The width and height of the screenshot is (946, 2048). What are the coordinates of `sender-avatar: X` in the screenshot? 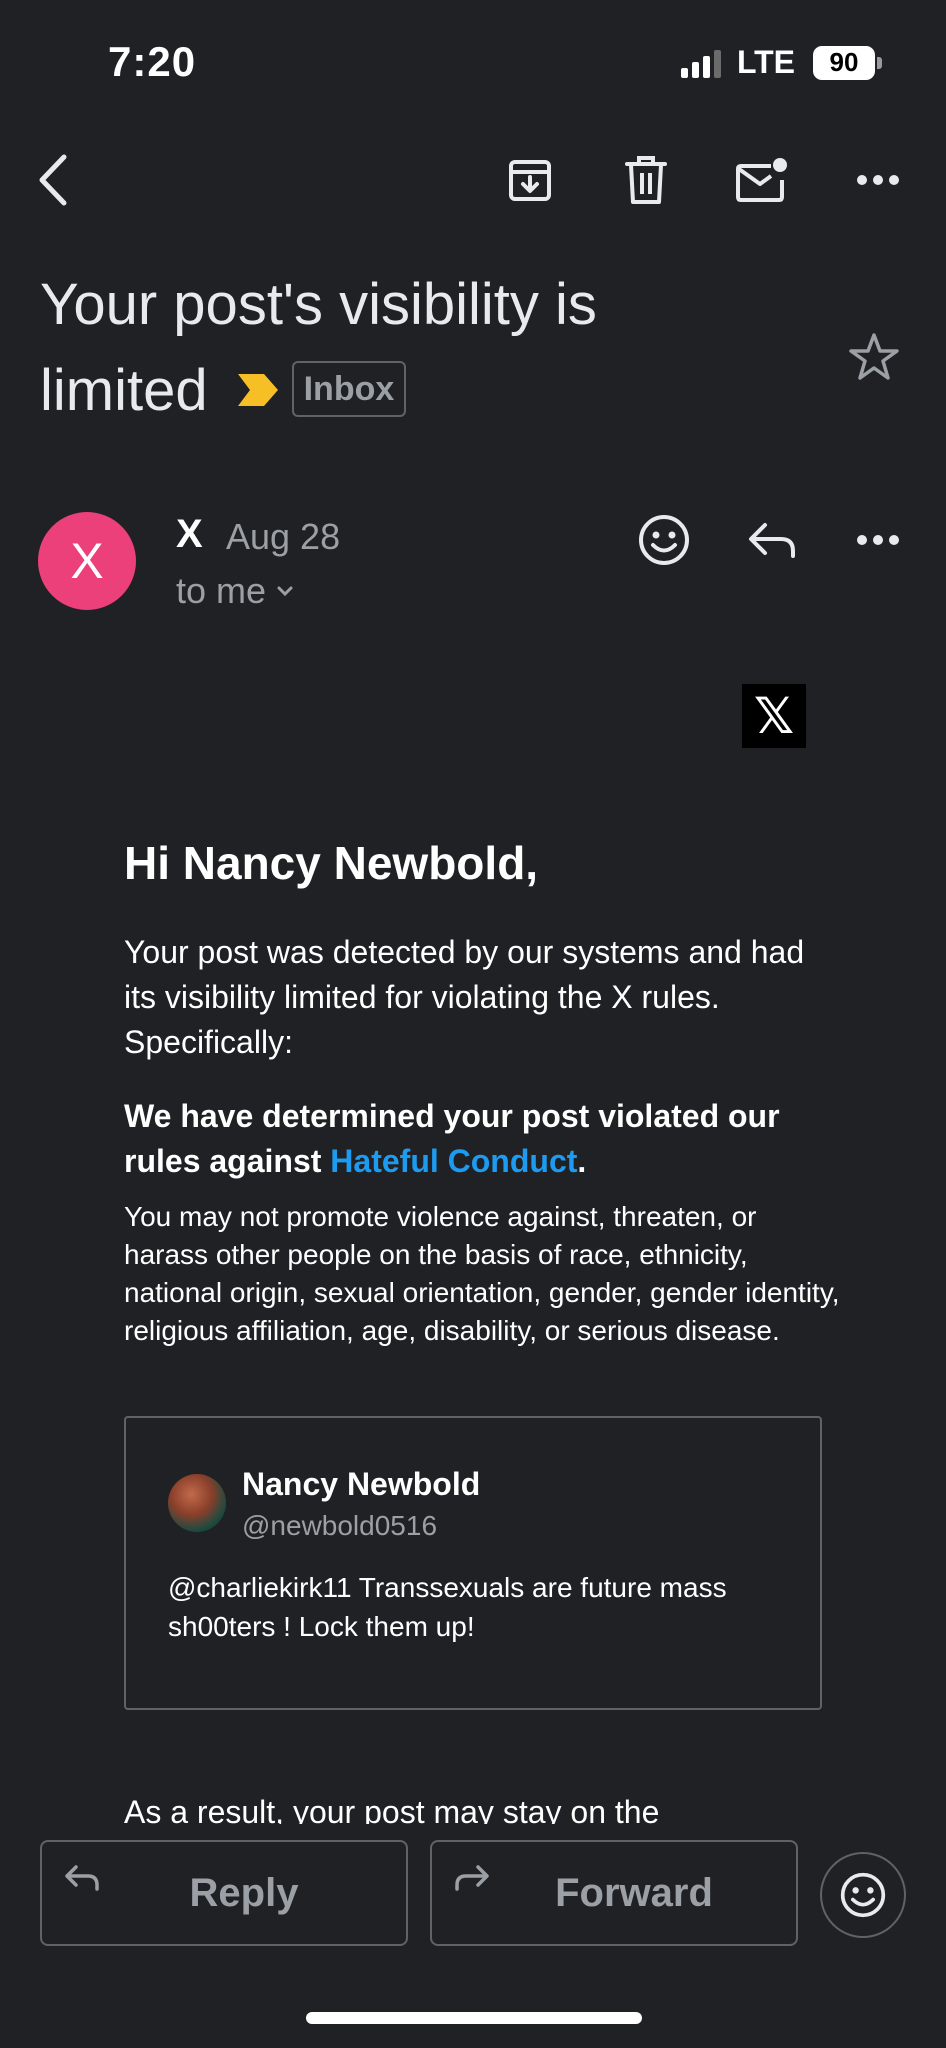 It's located at (87, 561).